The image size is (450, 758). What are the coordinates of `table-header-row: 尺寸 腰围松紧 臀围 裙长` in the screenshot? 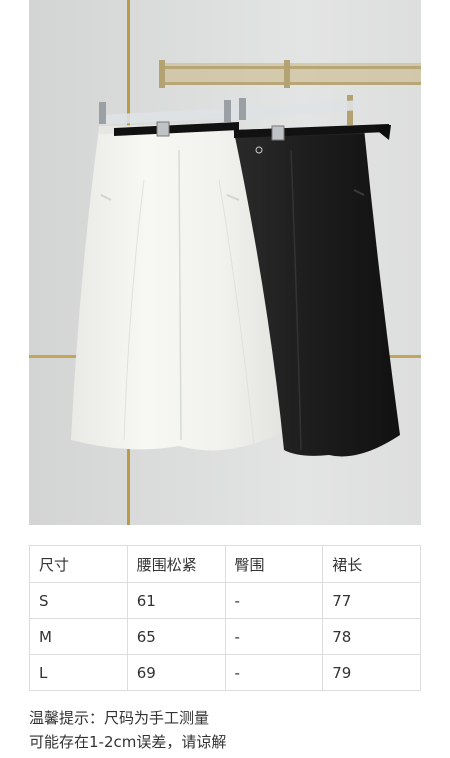 It's located at (225, 564).